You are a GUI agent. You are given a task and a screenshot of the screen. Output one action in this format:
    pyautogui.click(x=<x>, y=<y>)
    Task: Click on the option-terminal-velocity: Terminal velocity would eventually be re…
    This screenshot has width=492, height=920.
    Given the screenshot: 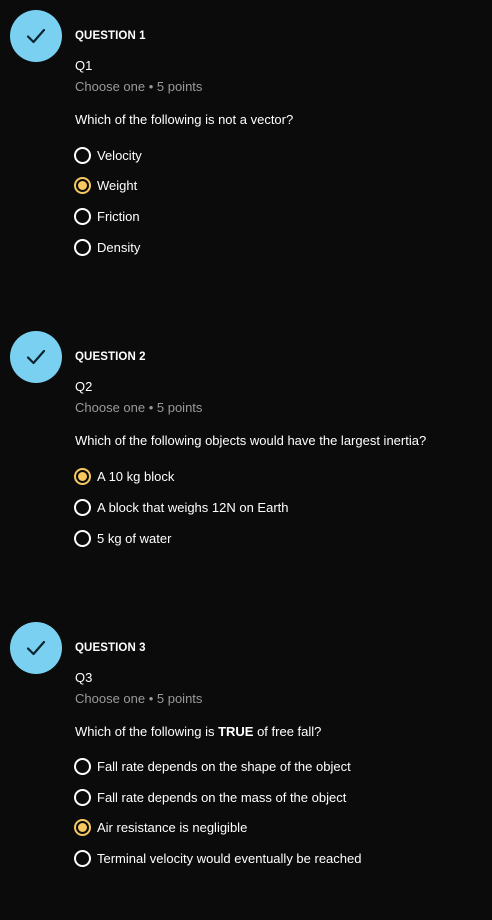 What is the action you would take?
    pyautogui.click(x=217, y=858)
    